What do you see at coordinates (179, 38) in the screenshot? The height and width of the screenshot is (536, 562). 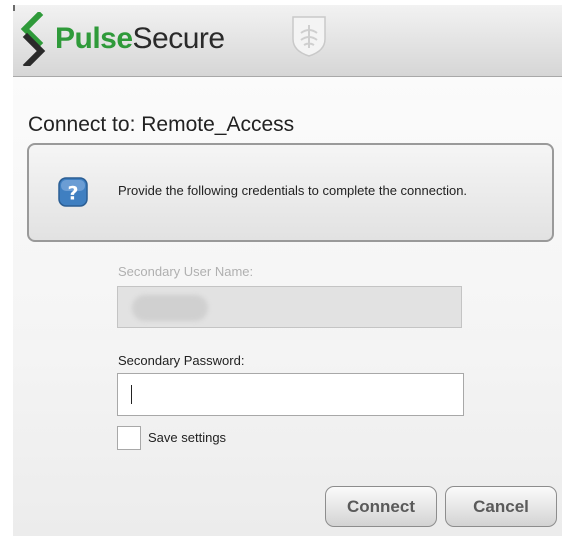 I see `brand-secure-text: Secure` at bounding box center [179, 38].